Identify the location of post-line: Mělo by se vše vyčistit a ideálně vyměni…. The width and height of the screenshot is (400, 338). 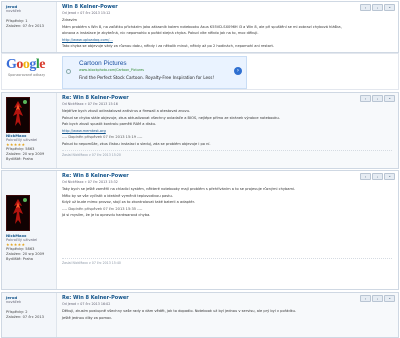
(117, 195).